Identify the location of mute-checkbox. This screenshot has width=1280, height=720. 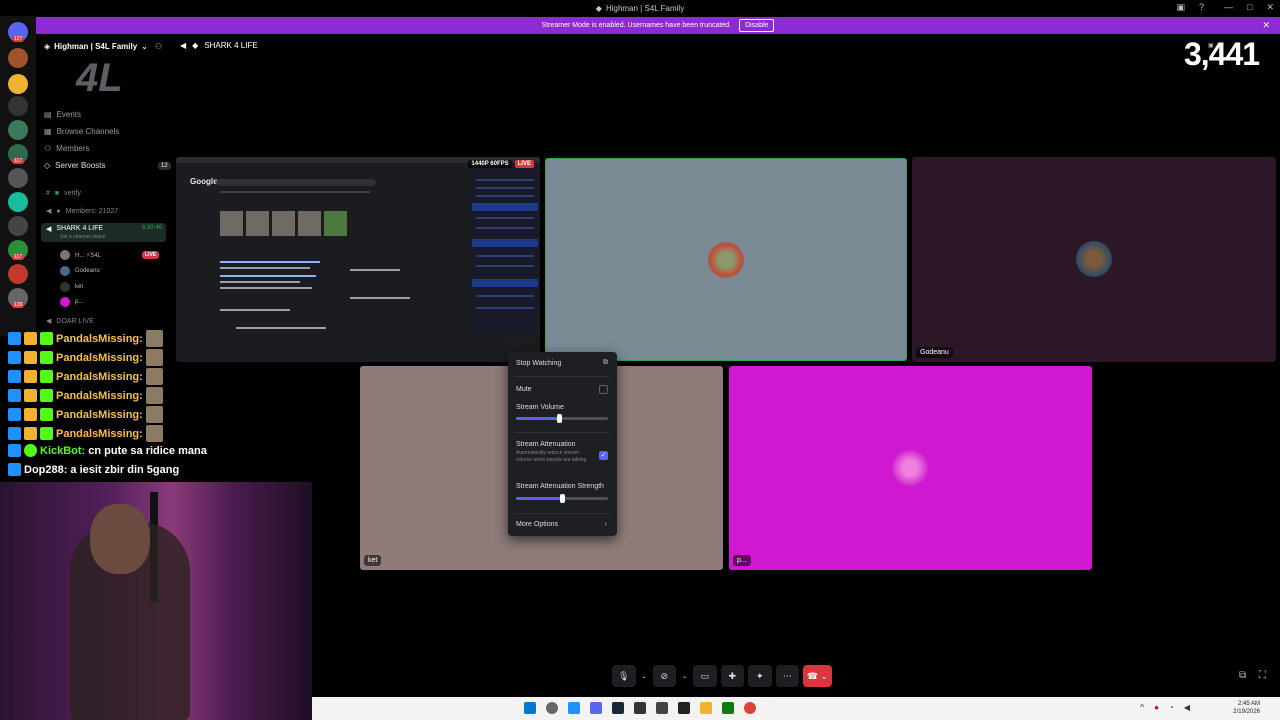
(603, 389).